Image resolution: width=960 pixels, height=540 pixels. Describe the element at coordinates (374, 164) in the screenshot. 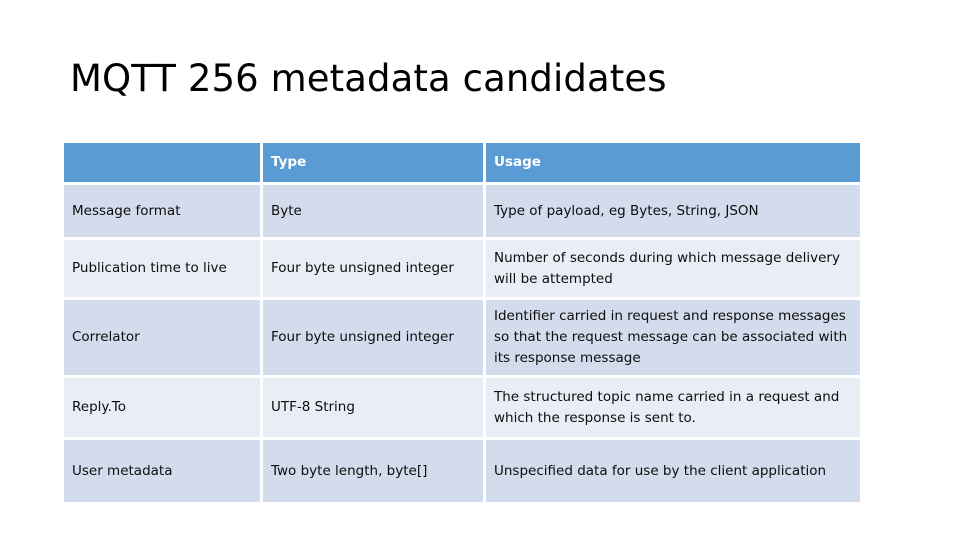

I see `column-header-type: Type` at that location.